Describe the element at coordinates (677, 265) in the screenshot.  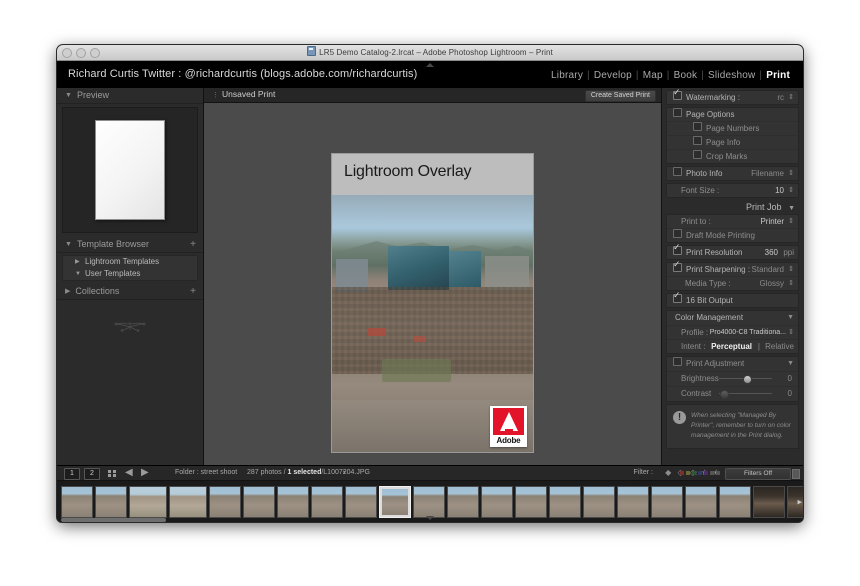
I see `print-sharpening-checkbox` at that location.